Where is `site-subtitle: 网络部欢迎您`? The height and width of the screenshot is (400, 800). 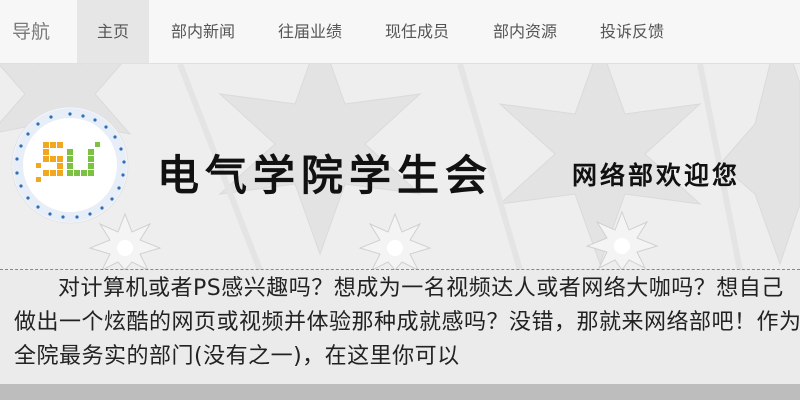
site-subtitle: 网络部欢迎您 is located at coordinates (656, 175).